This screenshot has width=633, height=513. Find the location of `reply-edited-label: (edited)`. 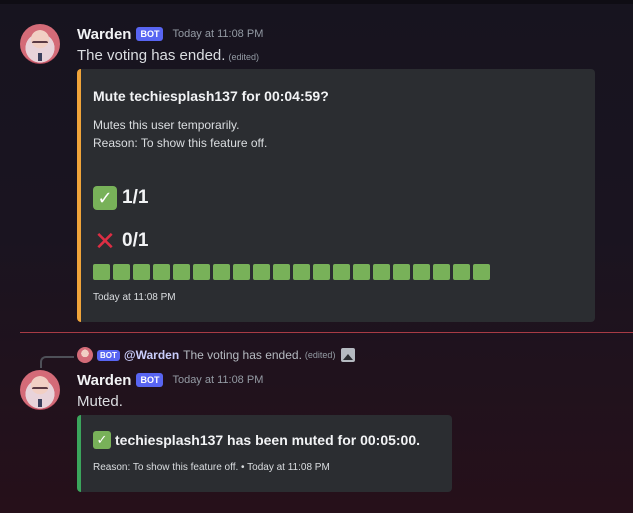

reply-edited-label: (edited) is located at coordinates (320, 355).